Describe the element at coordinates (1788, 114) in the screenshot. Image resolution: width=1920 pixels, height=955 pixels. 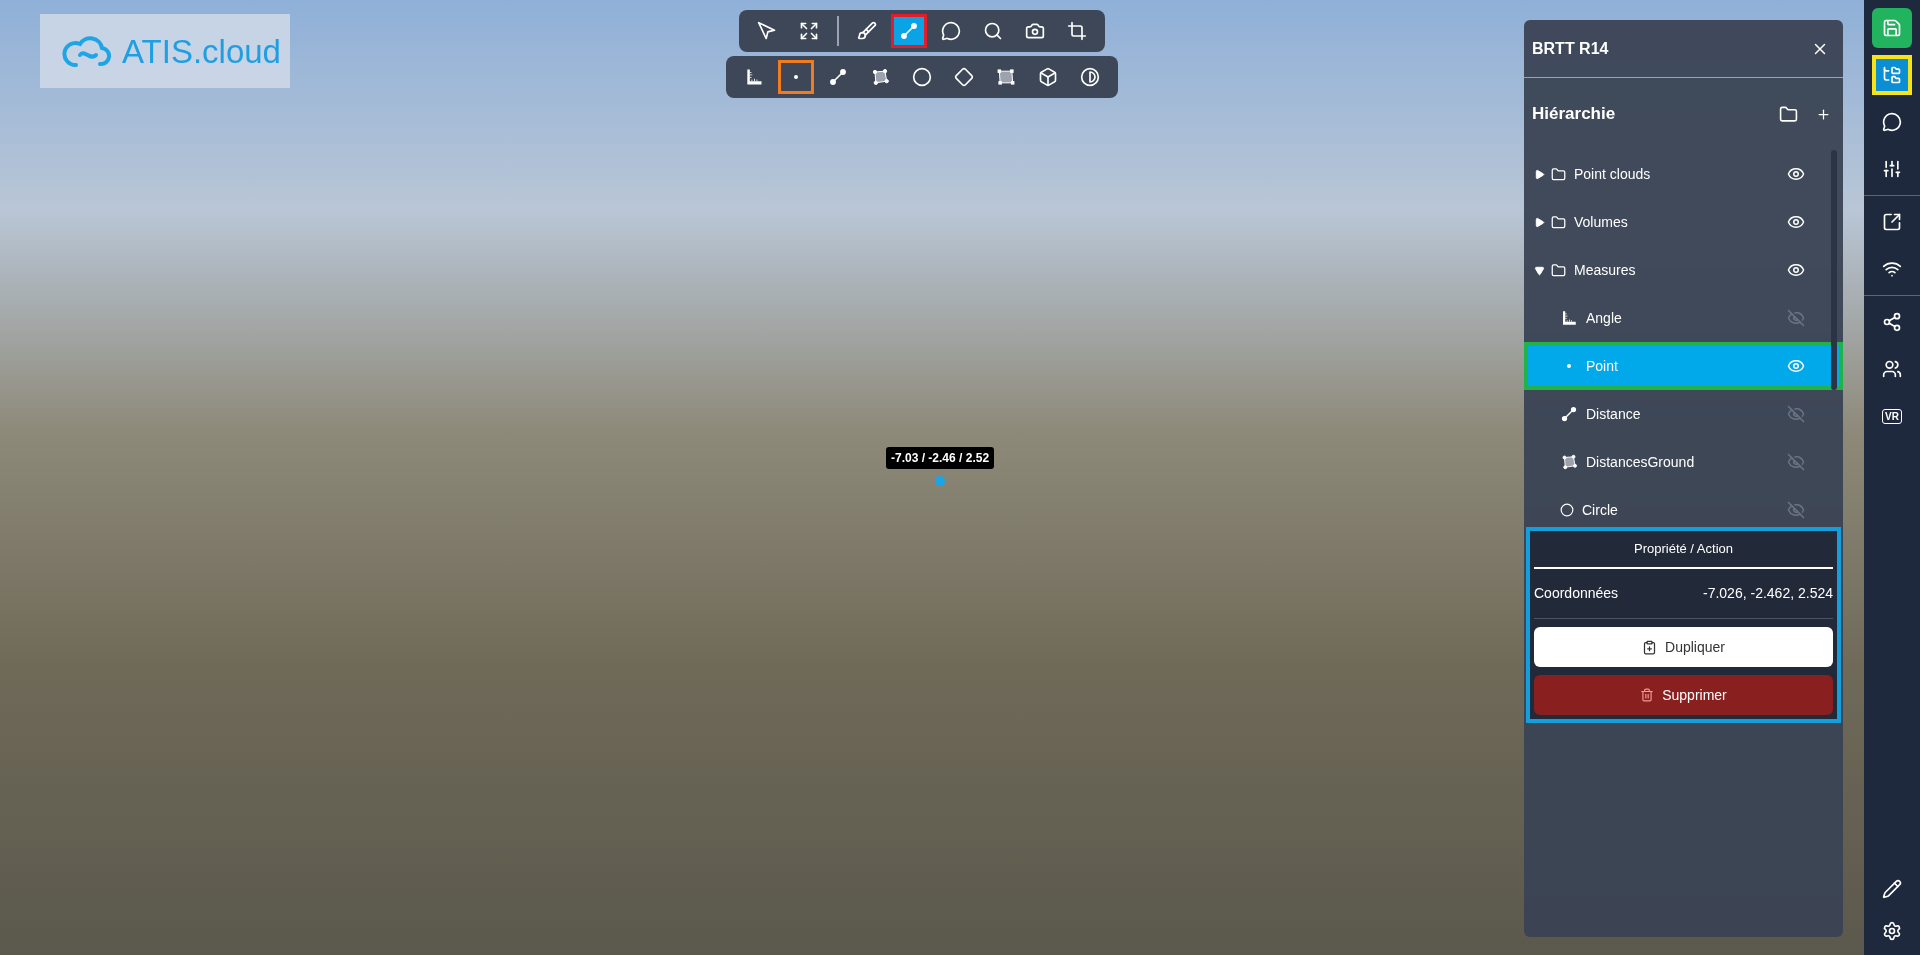
I see `new-folder-button` at that location.